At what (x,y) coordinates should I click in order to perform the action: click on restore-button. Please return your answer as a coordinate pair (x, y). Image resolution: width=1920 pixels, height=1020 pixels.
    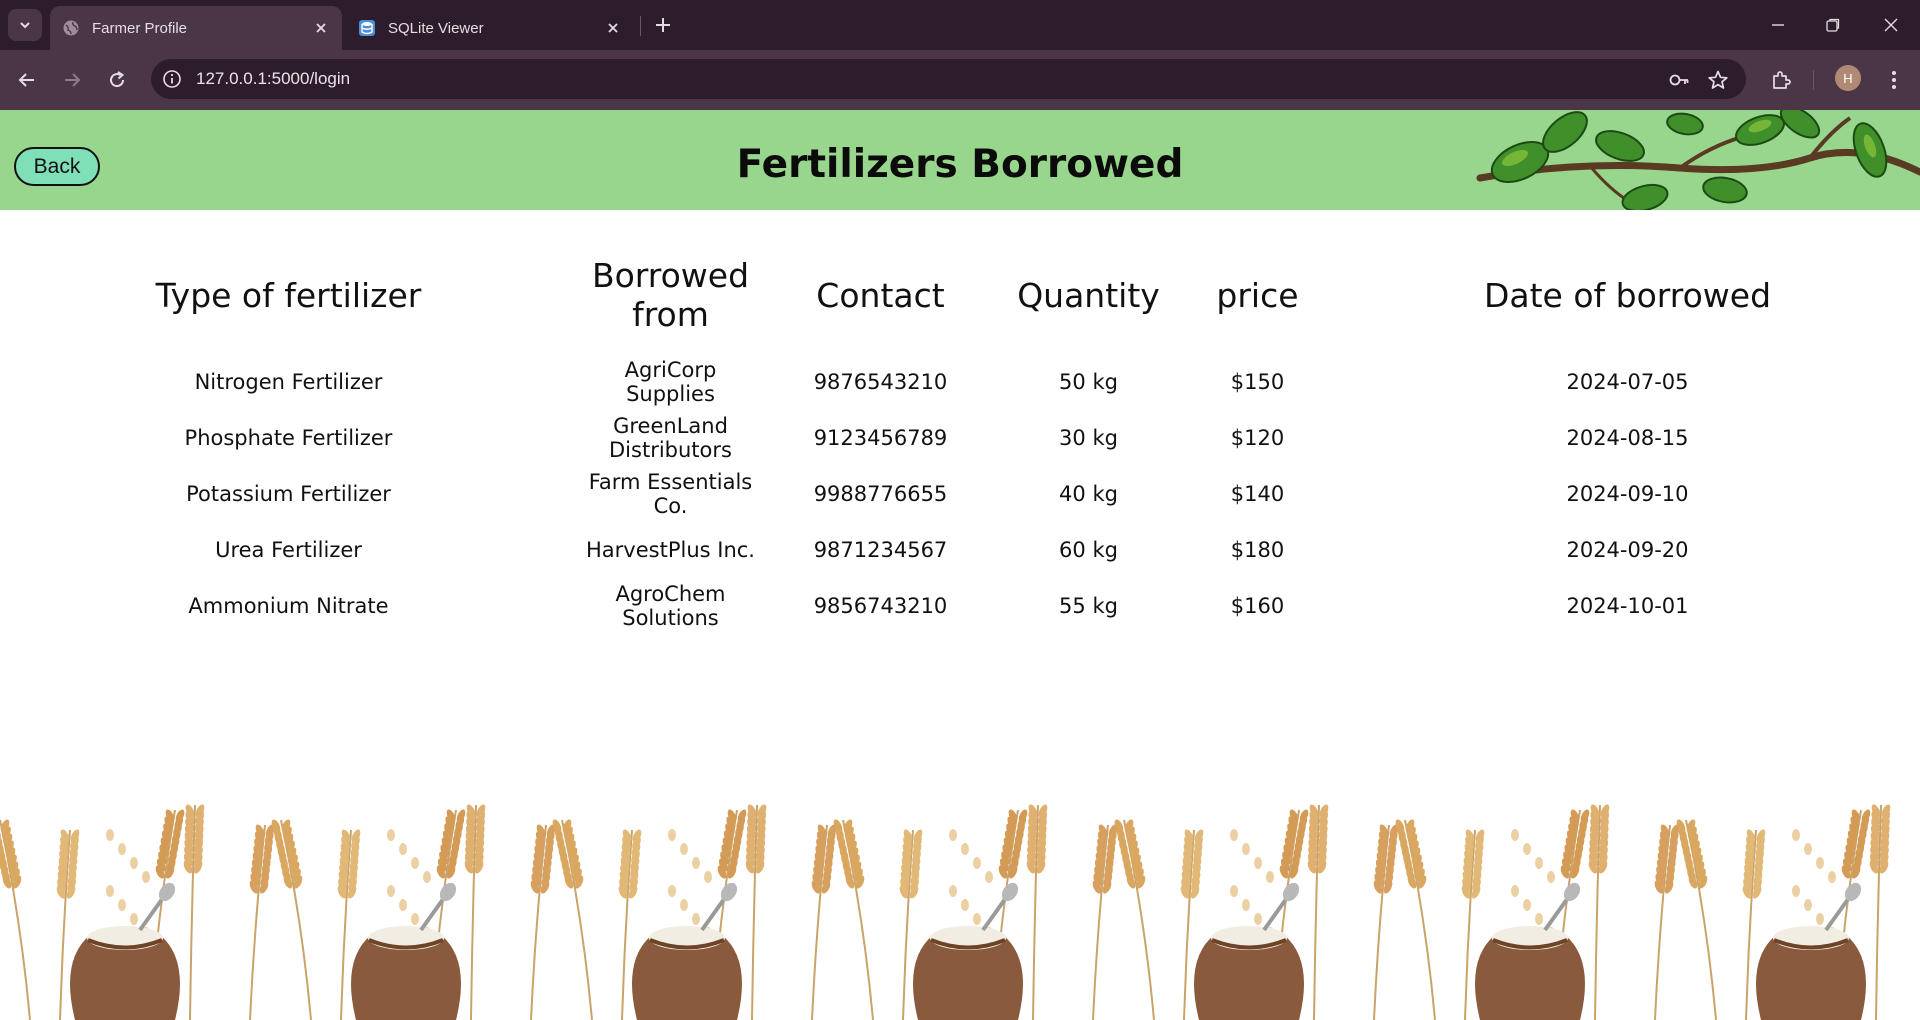
    Looking at the image, I should click on (1833, 25).